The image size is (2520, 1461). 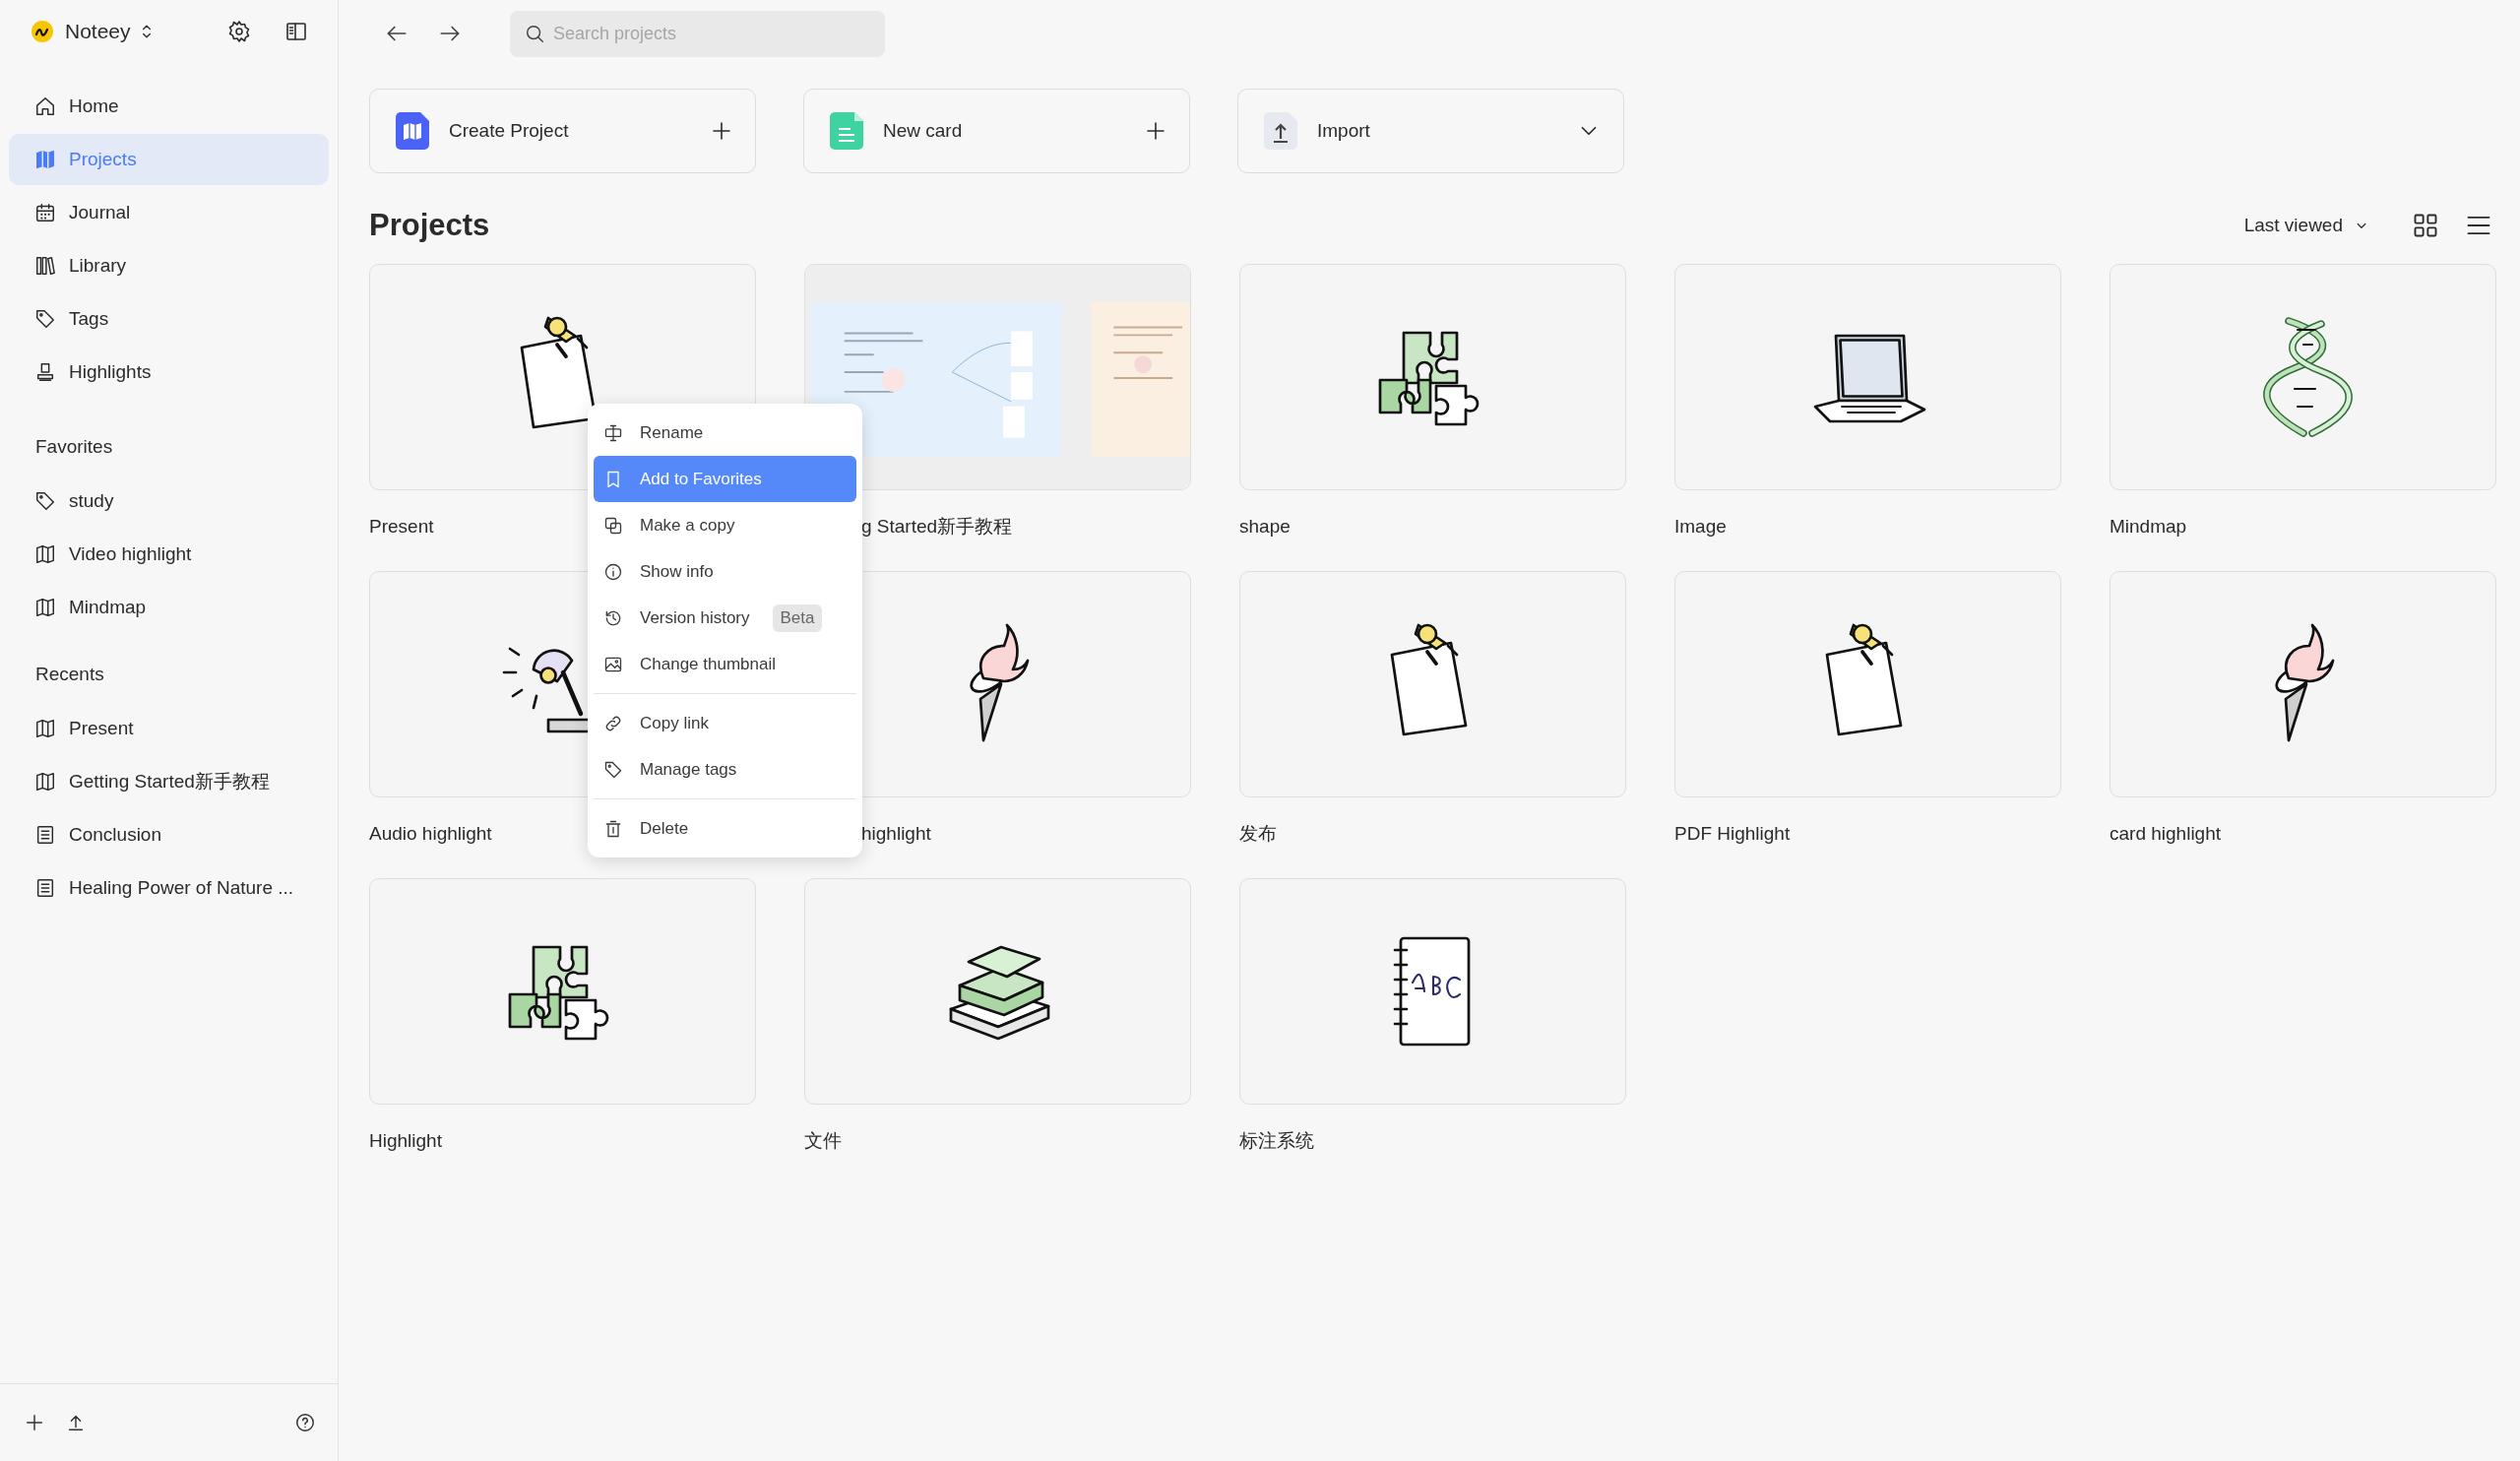 What do you see at coordinates (996, 131) in the screenshot?
I see `action-card: New card` at bounding box center [996, 131].